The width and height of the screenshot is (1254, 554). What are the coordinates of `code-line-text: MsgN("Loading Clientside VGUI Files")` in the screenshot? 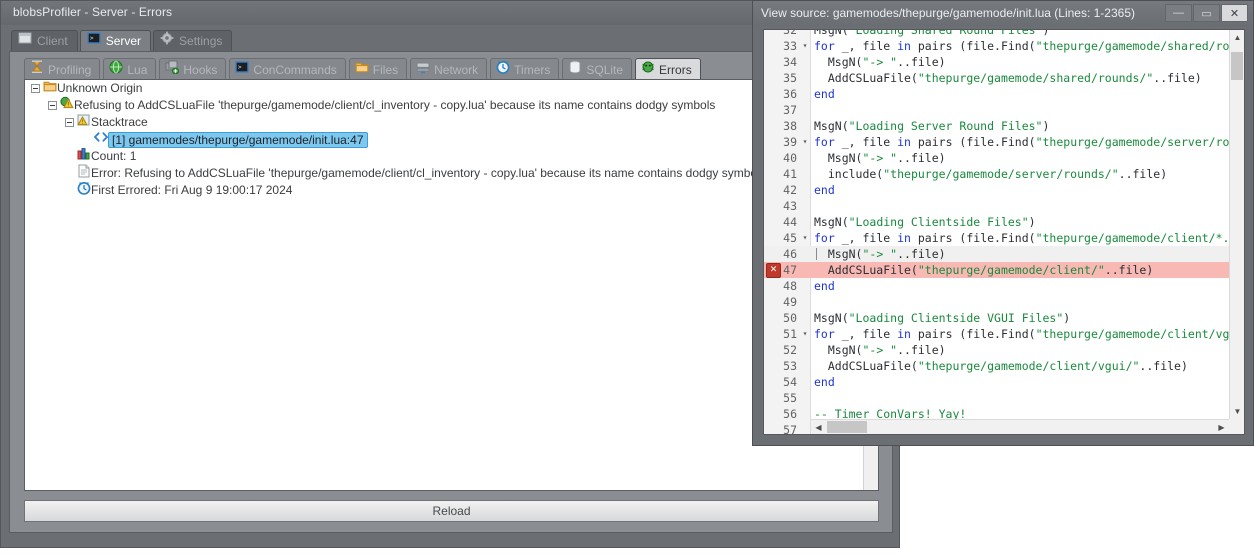 It's located at (942, 318).